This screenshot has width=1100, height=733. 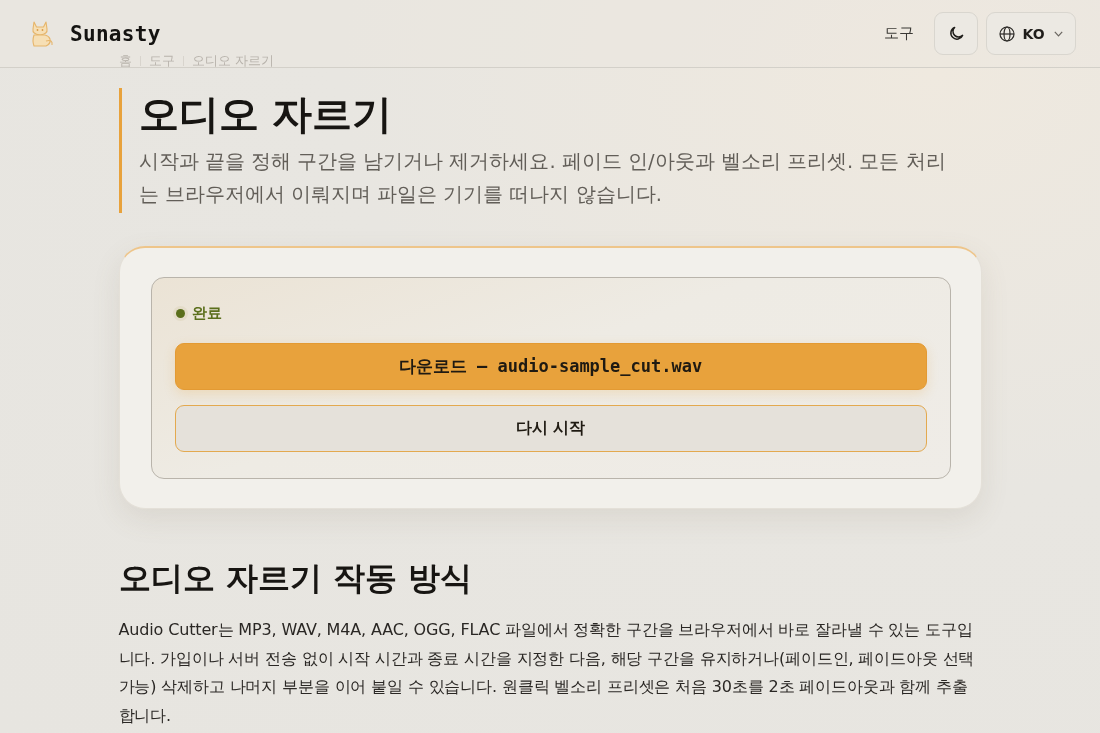 I want to click on globe-icon, so click(x=1007, y=33).